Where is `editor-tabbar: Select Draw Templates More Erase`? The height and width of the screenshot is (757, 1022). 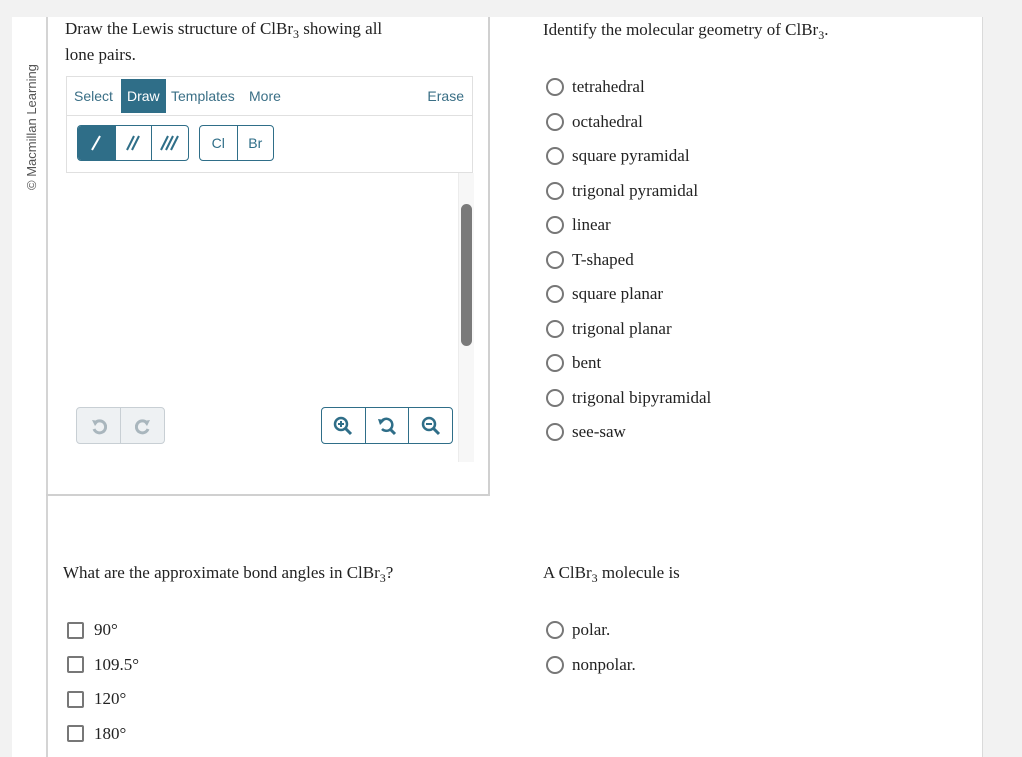
editor-tabbar: Select Draw Templates More Erase is located at coordinates (269, 96).